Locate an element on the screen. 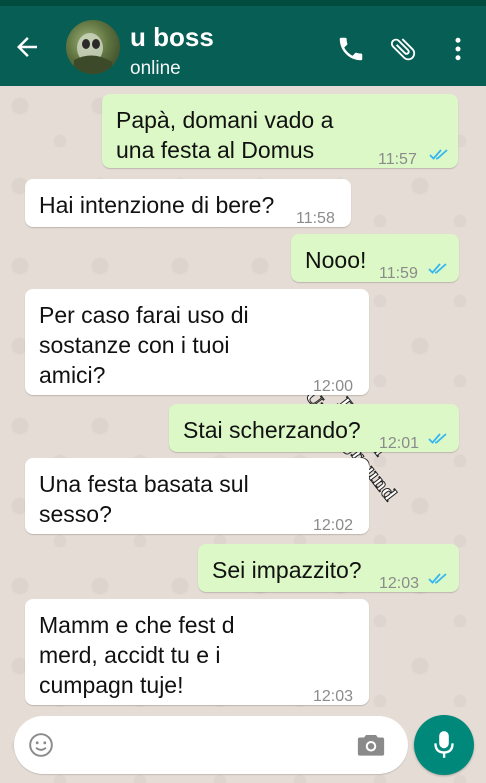 The height and width of the screenshot is (783, 486). message-text: Papà, domani vado a una festa al Domus is located at coordinates (225, 135).